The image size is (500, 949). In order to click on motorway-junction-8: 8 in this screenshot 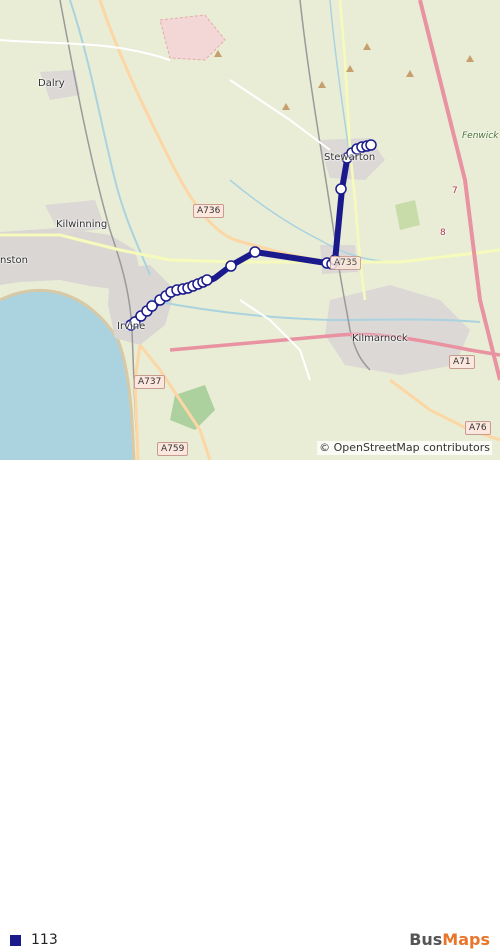, I will do `click(443, 233)`.